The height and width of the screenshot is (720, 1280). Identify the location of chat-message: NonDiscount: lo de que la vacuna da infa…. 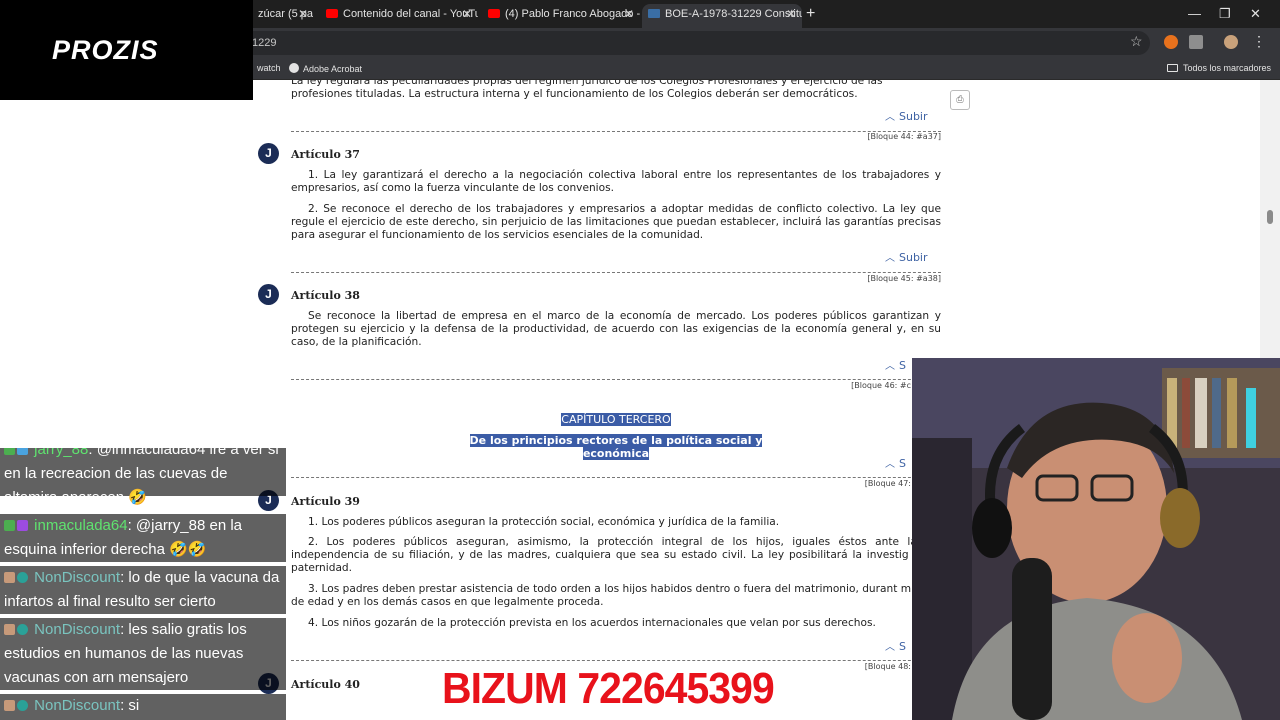
(143, 590).